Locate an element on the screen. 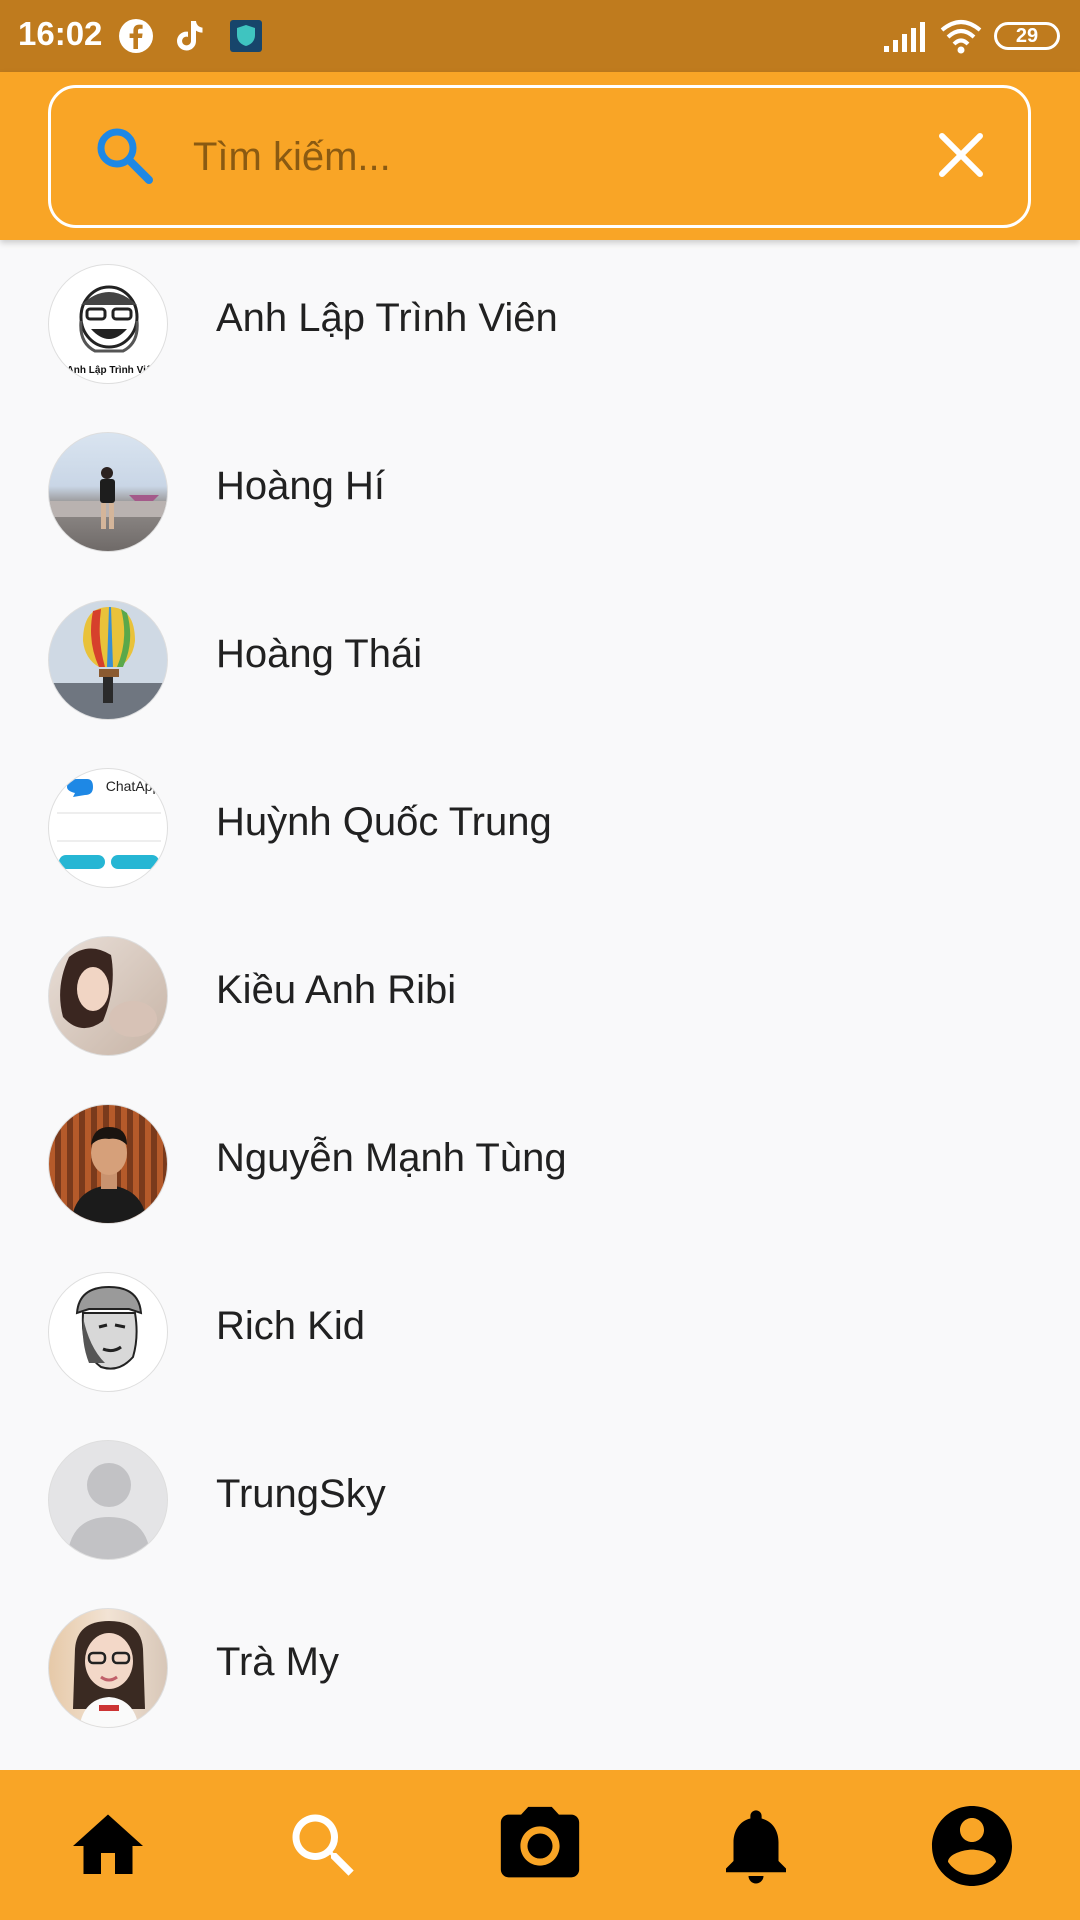 This screenshot has height=1920, width=1080. tiktok-icon is located at coordinates (190, 36).